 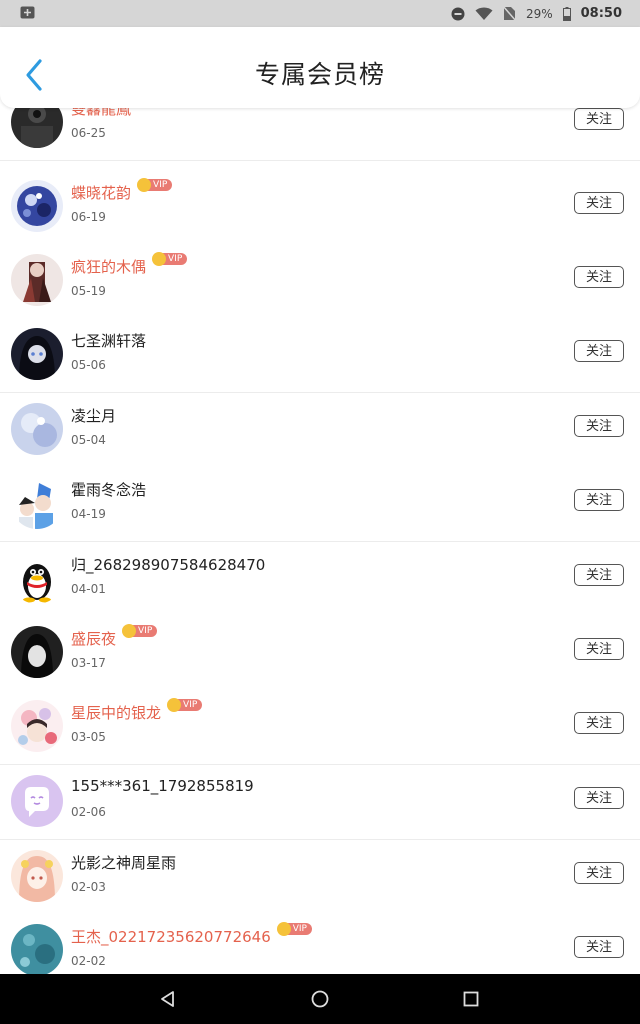 I want to click on member-name: 霍雨冬念浩, so click(x=108, y=489).